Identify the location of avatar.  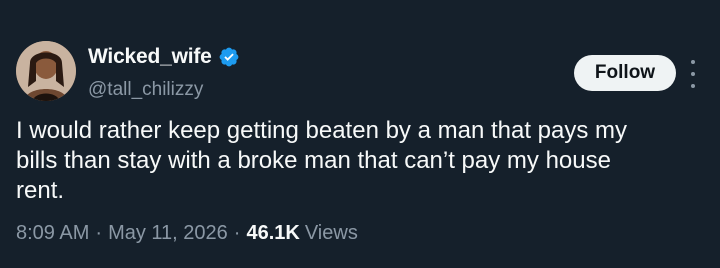
(46, 71).